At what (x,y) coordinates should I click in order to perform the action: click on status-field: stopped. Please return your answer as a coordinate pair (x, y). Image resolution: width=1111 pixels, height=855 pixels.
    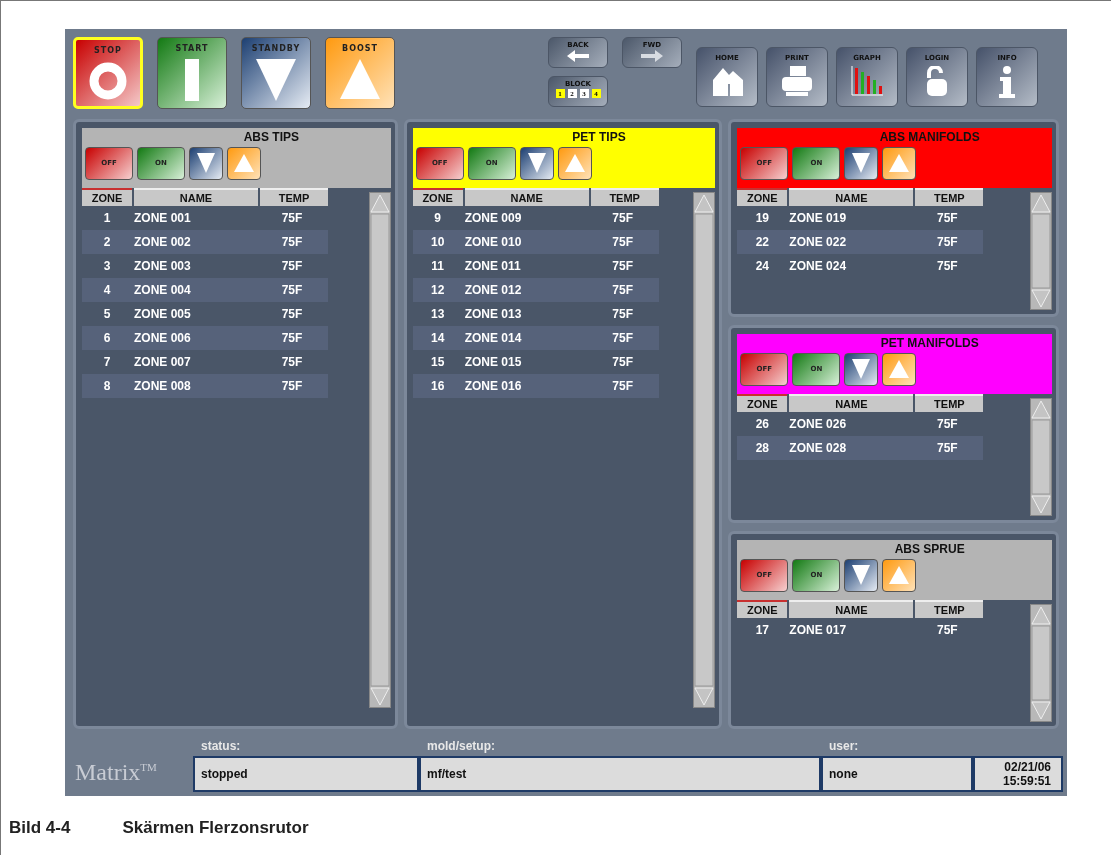
    Looking at the image, I should click on (306, 774).